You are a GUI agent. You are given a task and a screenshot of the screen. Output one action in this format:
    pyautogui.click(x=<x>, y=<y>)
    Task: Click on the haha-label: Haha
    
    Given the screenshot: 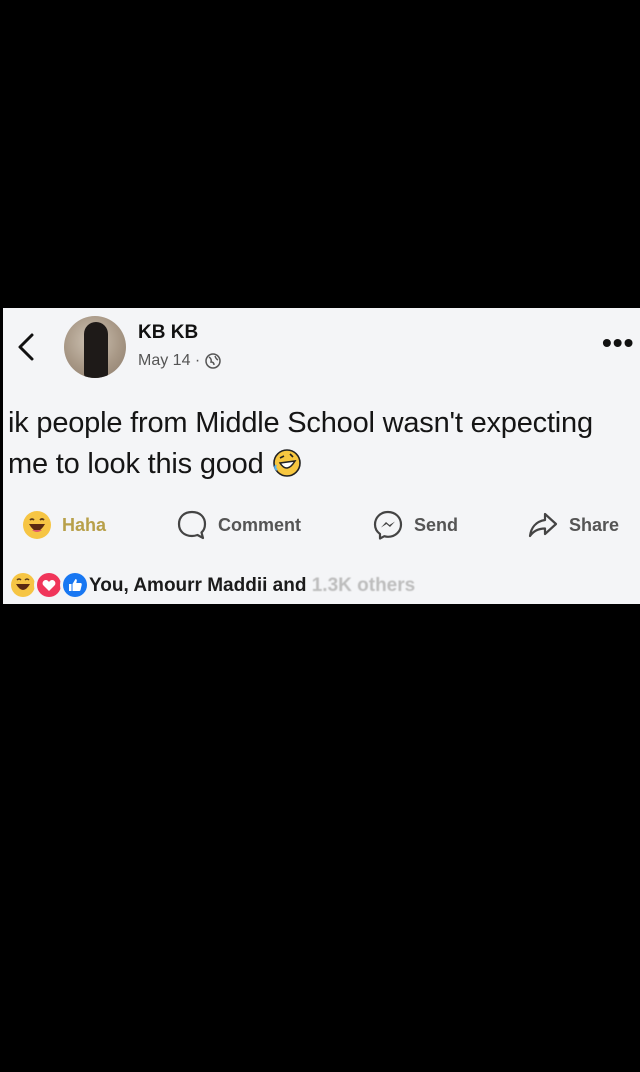 What is the action you would take?
    pyautogui.click(x=84, y=524)
    